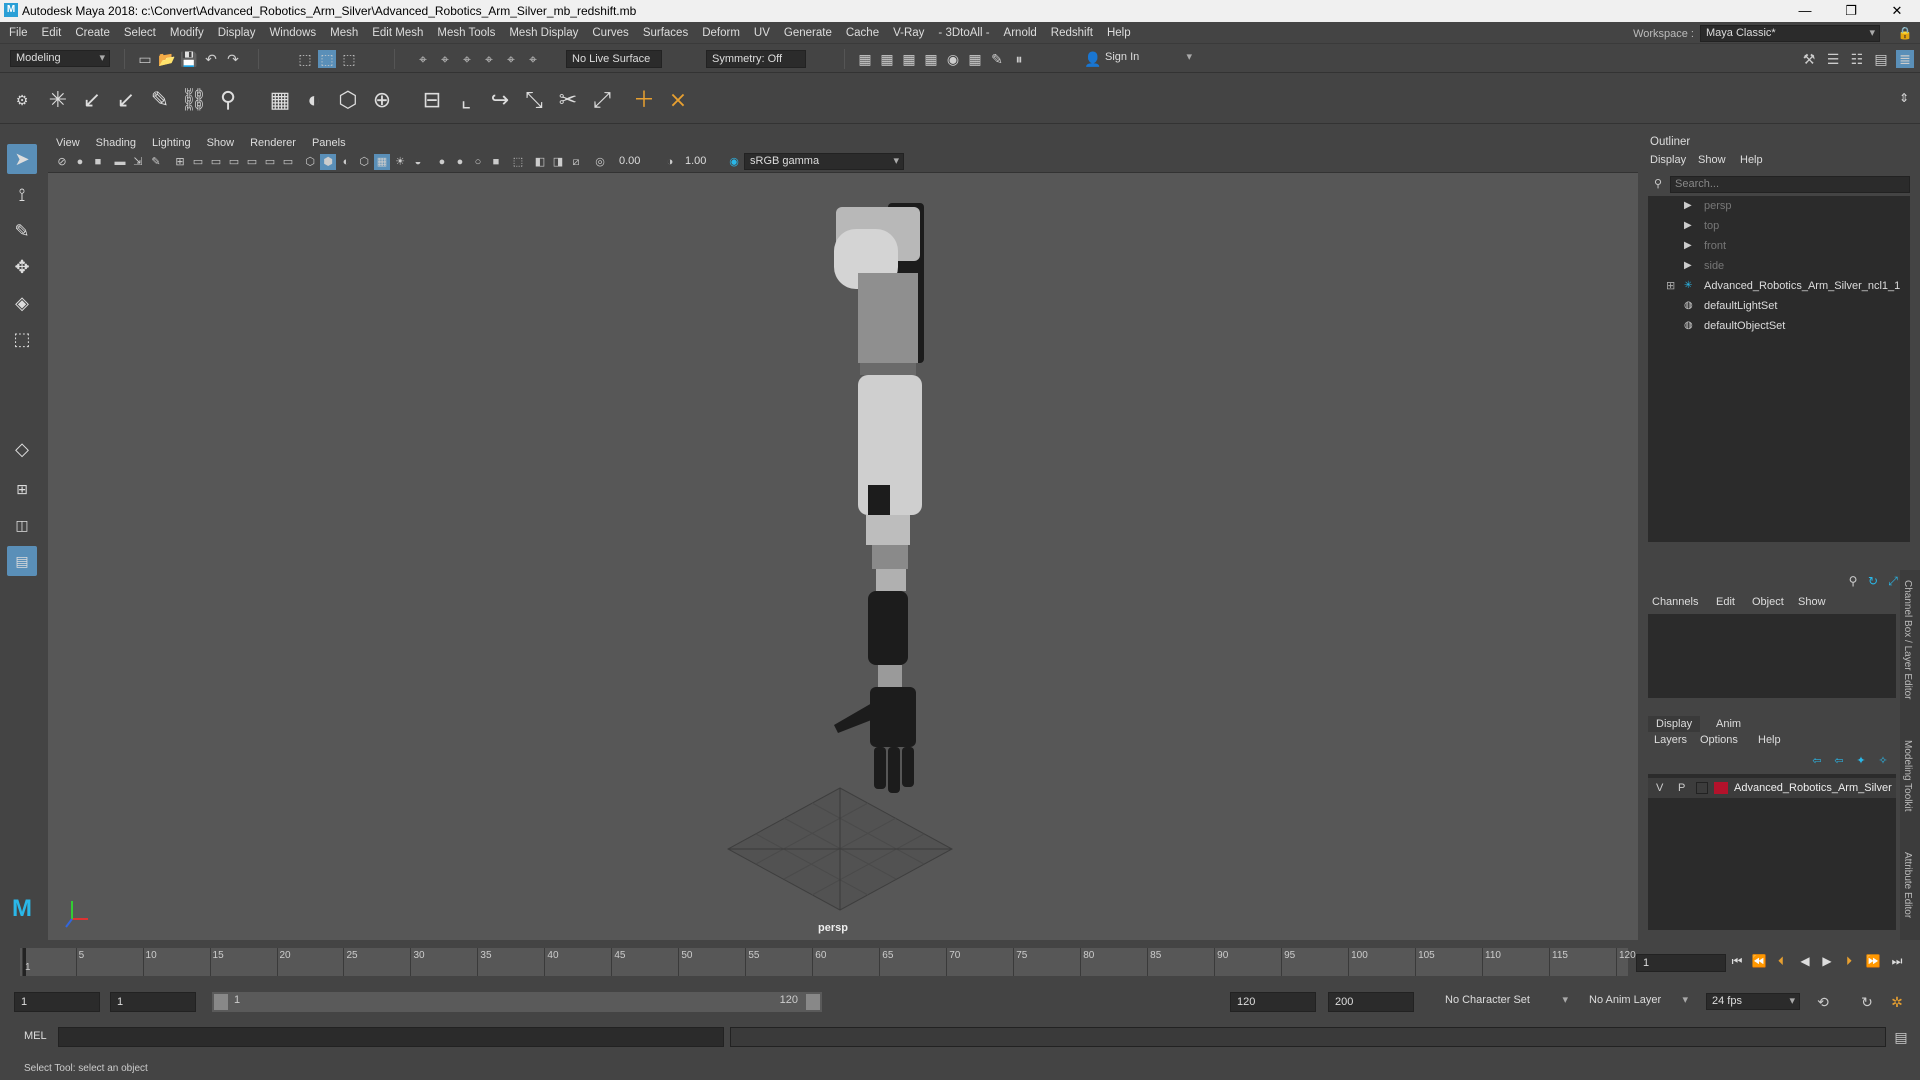  Describe the element at coordinates (500, 100) in the screenshot. I see `bridge-icon: ↪` at that location.